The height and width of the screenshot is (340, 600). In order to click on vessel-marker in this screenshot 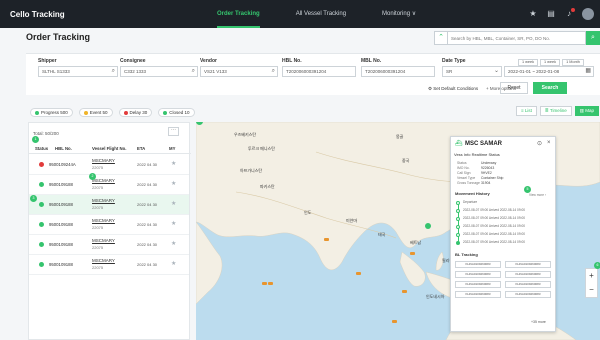, I will do `click(428, 226)`.